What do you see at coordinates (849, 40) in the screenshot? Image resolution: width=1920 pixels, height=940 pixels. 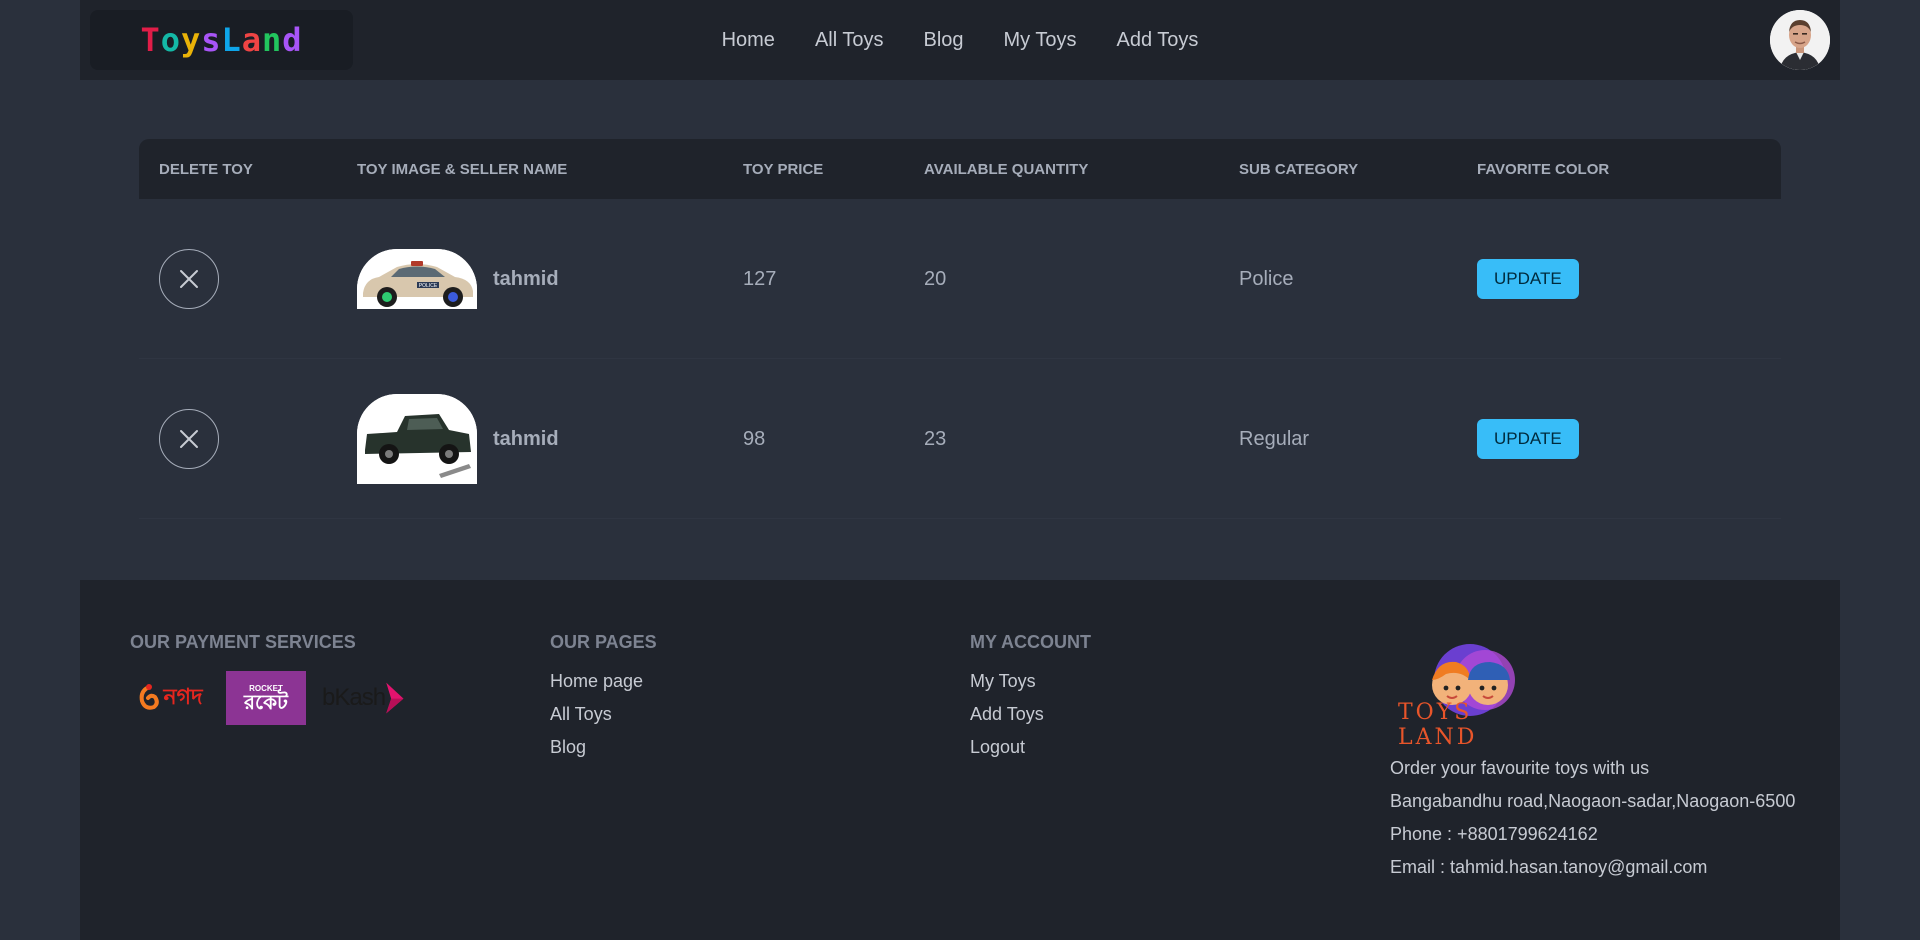 I see `nav-all-toys: All Toys` at bounding box center [849, 40].